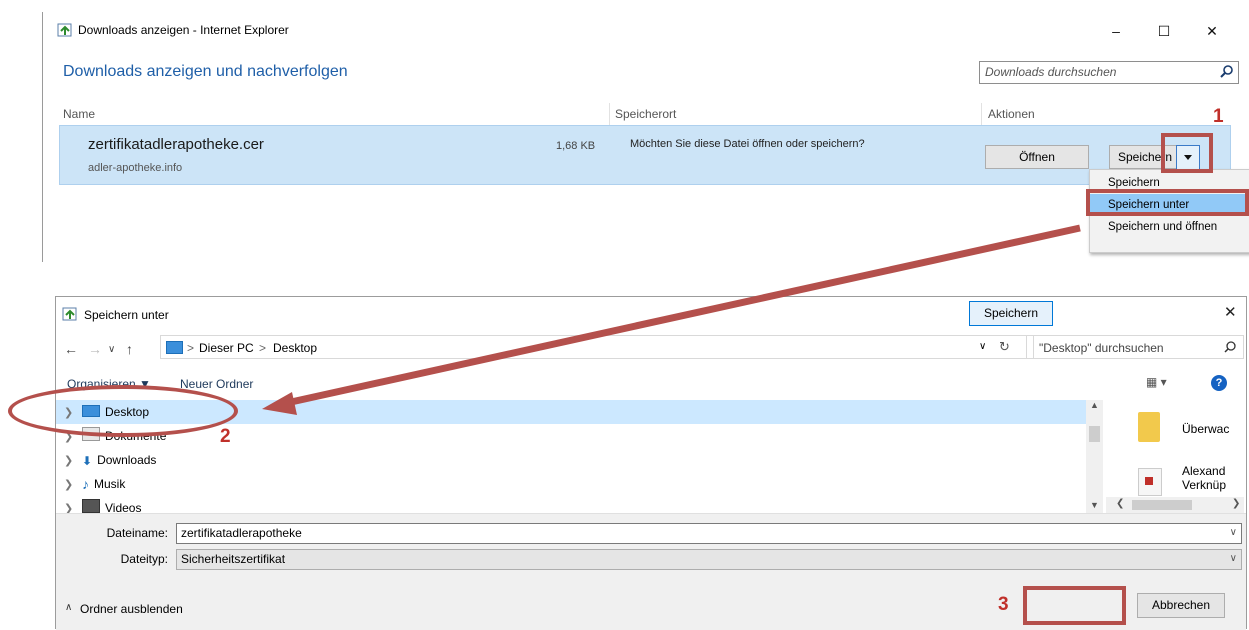 This screenshot has width=1249, height=630. I want to click on downloads-search-input: Downloads durchsuchen, so click(1109, 72).